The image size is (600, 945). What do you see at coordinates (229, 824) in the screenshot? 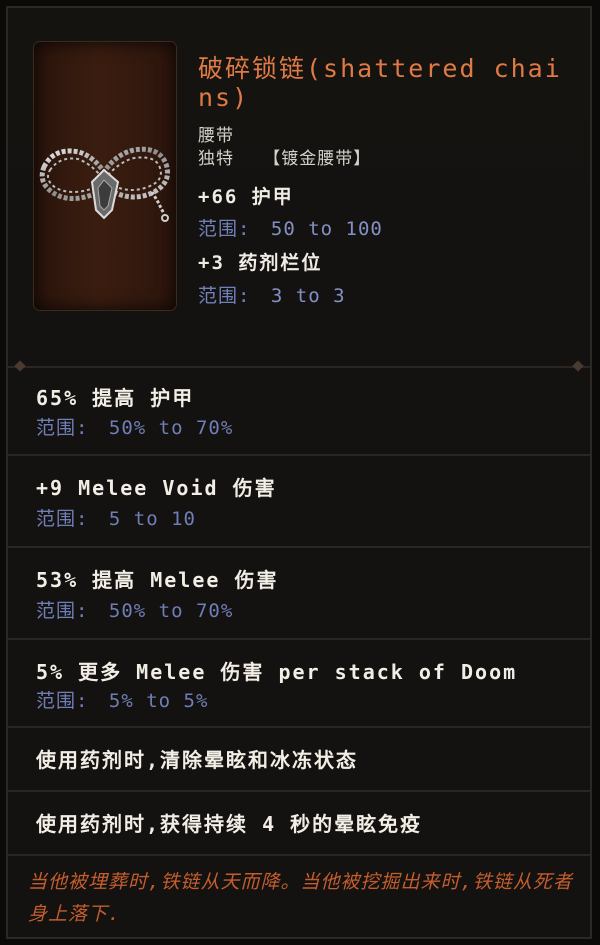
I see `affix-stat: 使用药剂时,获得持续 4 秒的晕眩免疫` at bounding box center [229, 824].